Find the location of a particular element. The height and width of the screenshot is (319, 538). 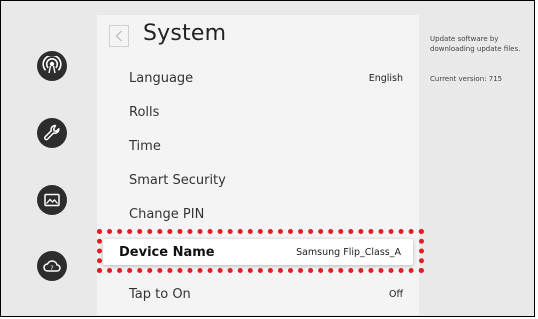

menu-item-value: English is located at coordinates (385, 78).